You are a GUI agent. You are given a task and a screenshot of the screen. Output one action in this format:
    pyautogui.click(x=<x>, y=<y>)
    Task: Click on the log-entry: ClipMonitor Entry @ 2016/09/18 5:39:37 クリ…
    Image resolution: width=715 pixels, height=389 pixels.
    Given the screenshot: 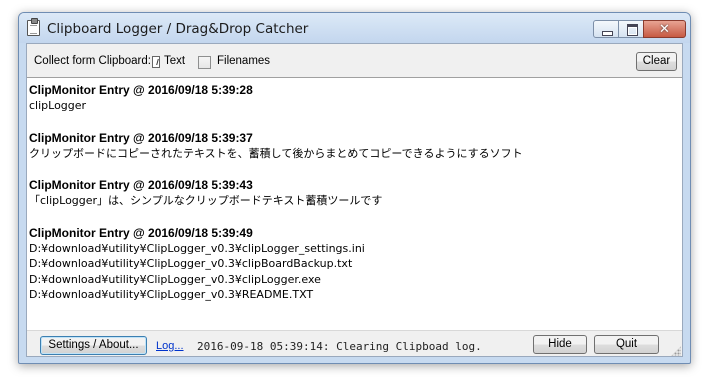 What is the action you would take?
    pyautogui.click(x=355, y=146)
    